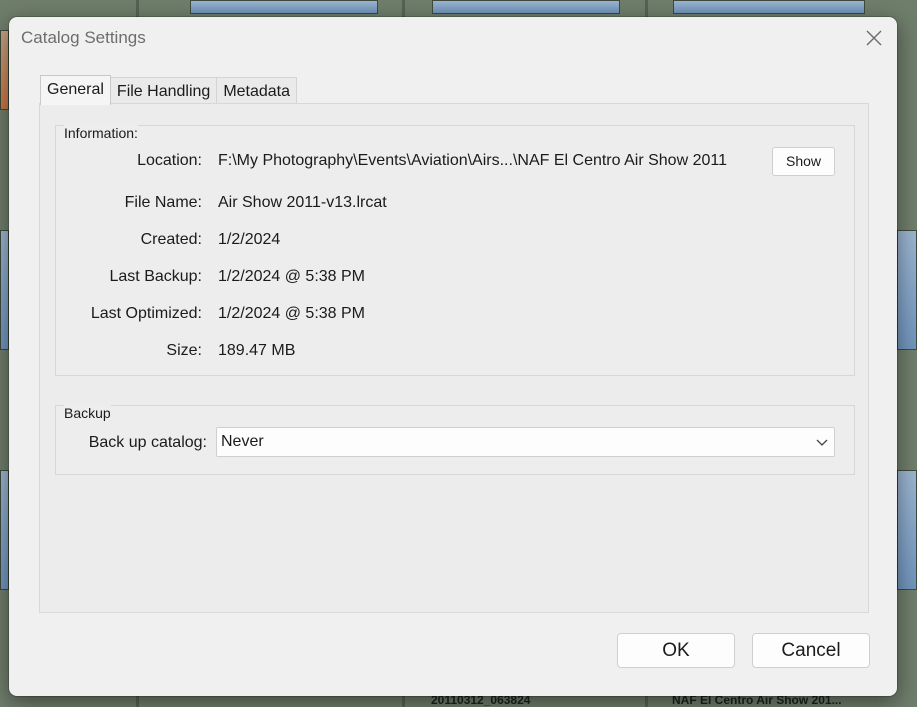 This screenshot has width=917, height=707. I want to click on location-label: Location:, so click(169, 160).